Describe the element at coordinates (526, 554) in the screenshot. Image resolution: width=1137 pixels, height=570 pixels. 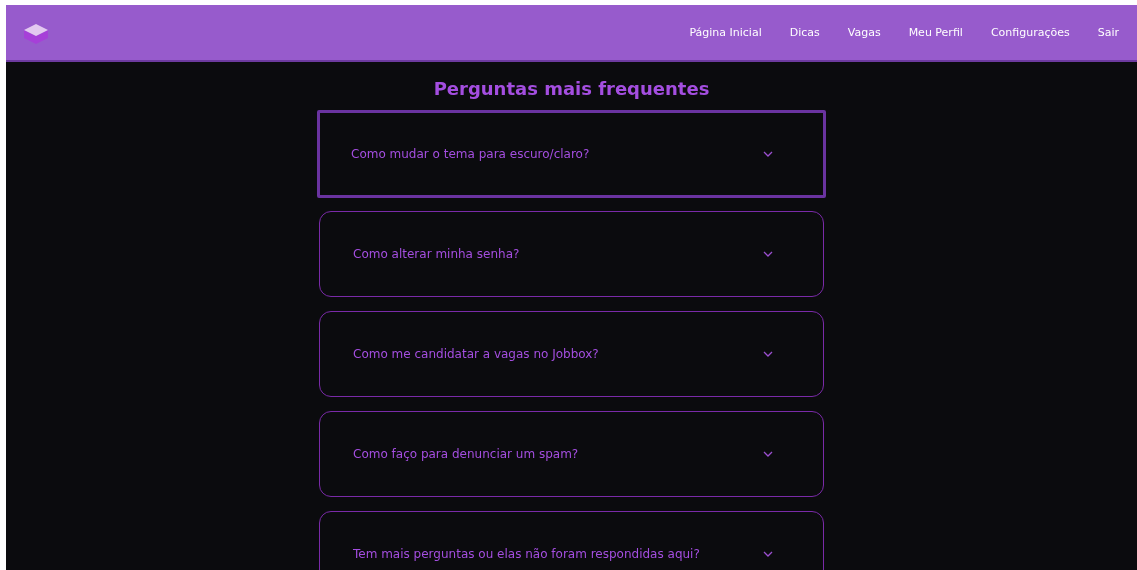
I see `faq-question: Tem mais perguntas ou elas não foram respondidas aqui?` at that location.